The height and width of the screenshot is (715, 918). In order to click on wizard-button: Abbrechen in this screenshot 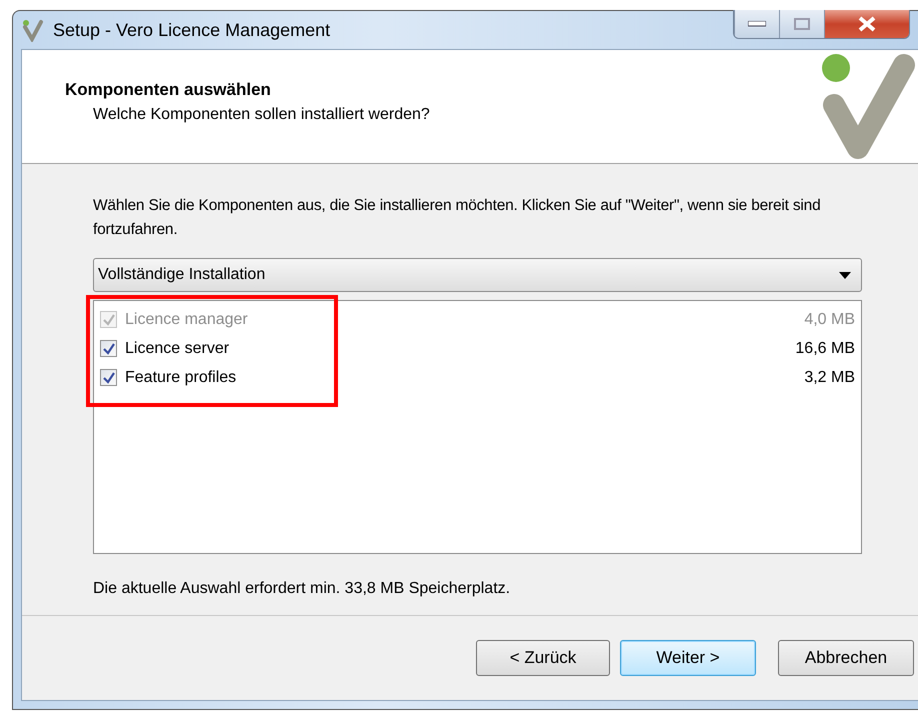, I will do `click(846, 658)`.